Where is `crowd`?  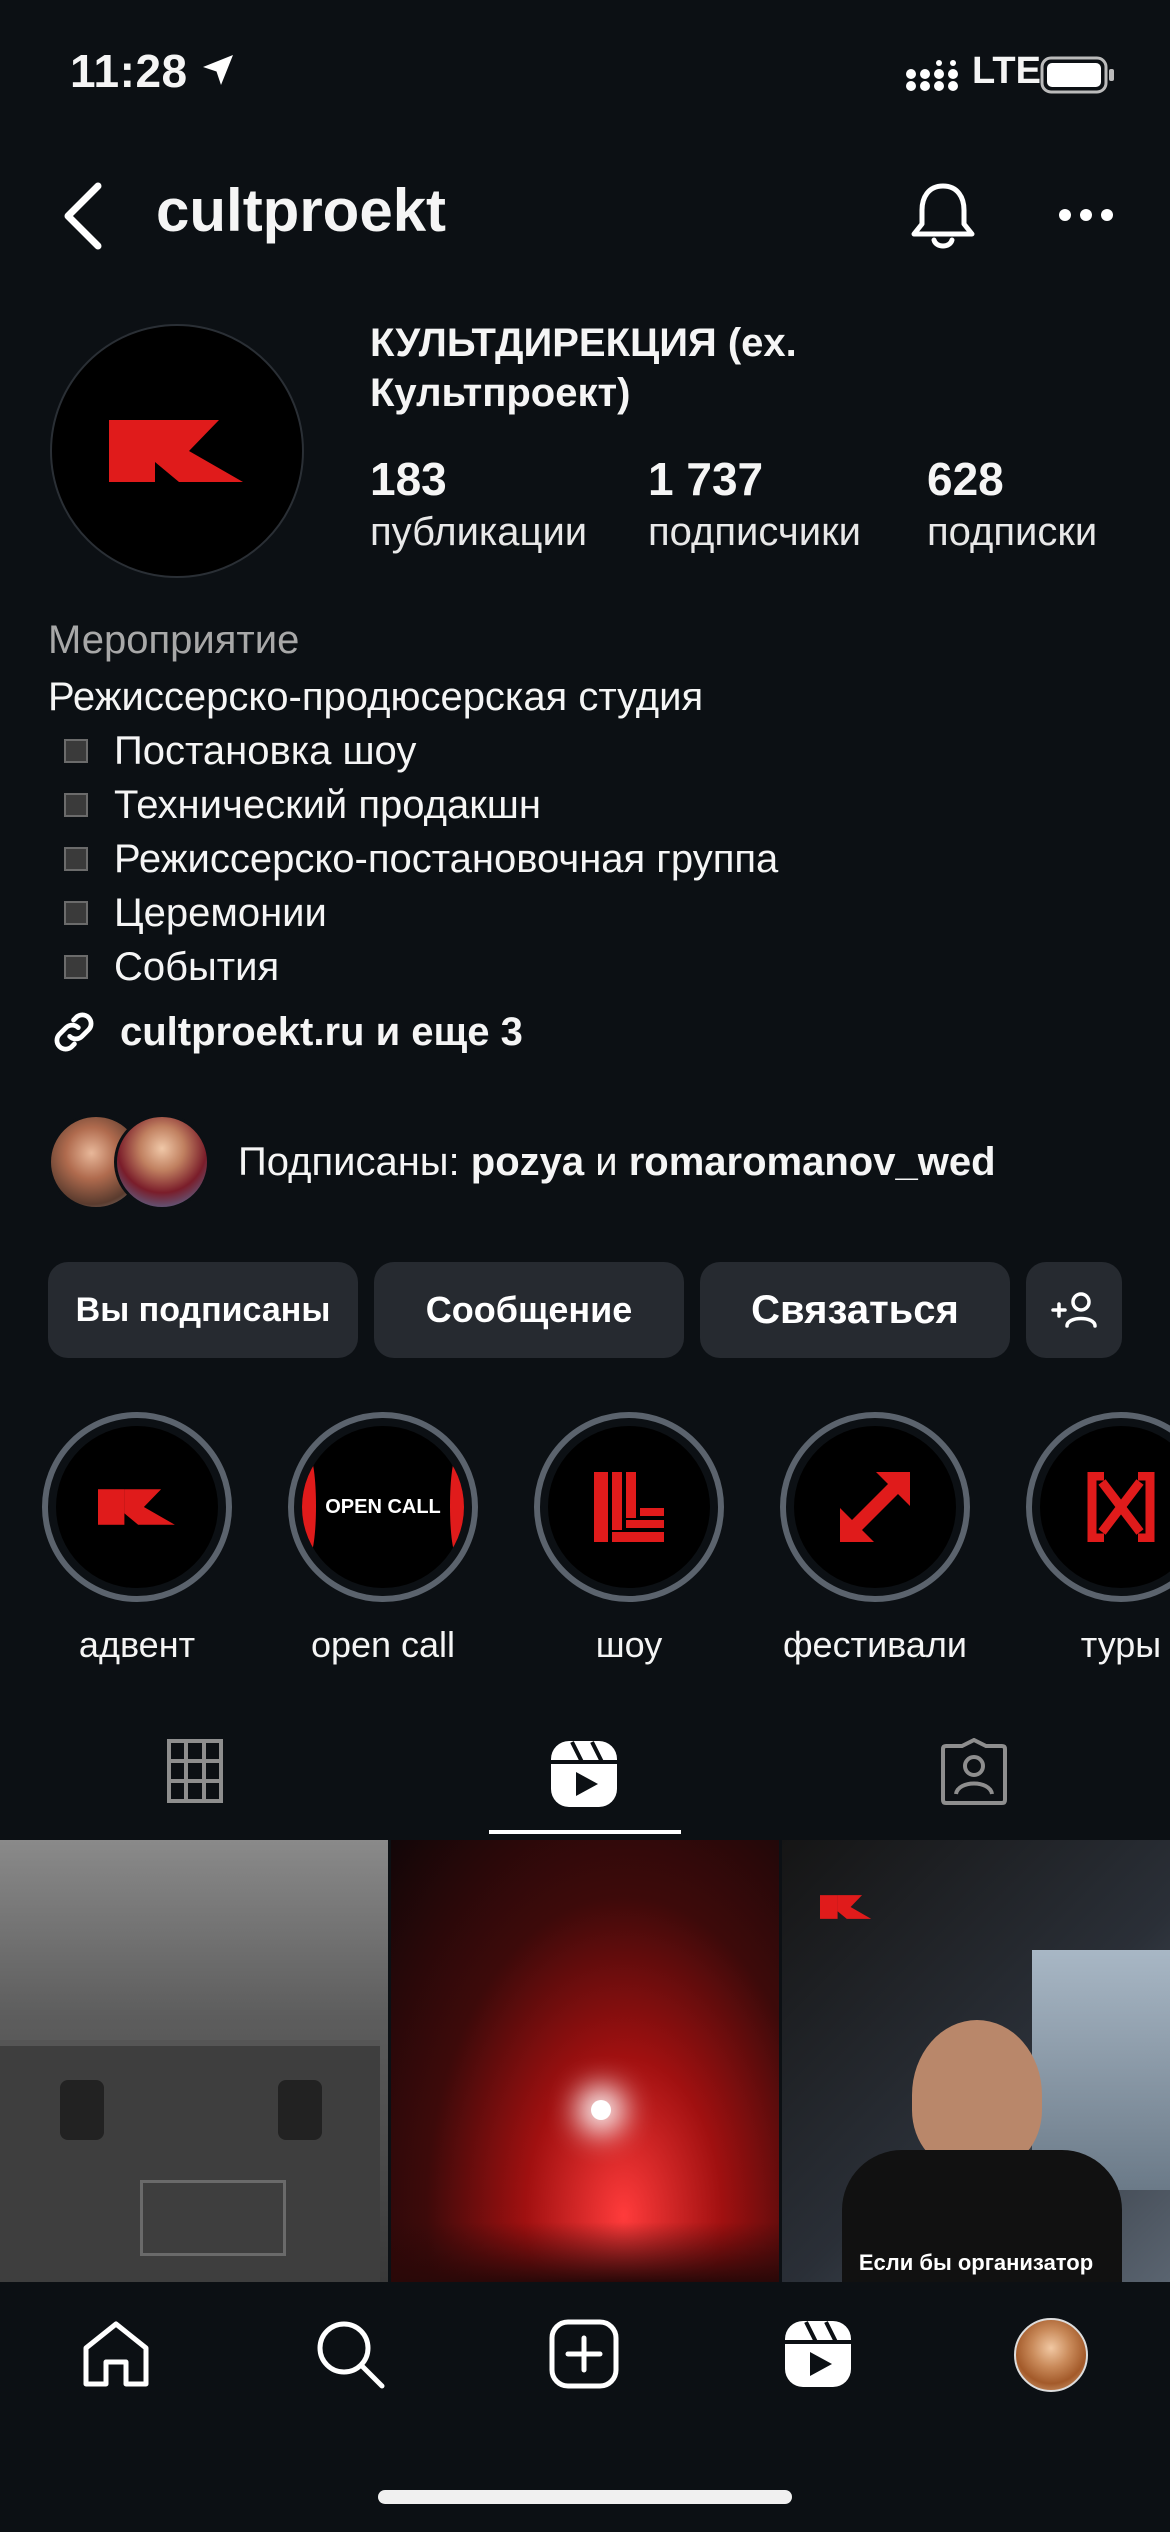 crowd is located at coordinates (585, 2252).